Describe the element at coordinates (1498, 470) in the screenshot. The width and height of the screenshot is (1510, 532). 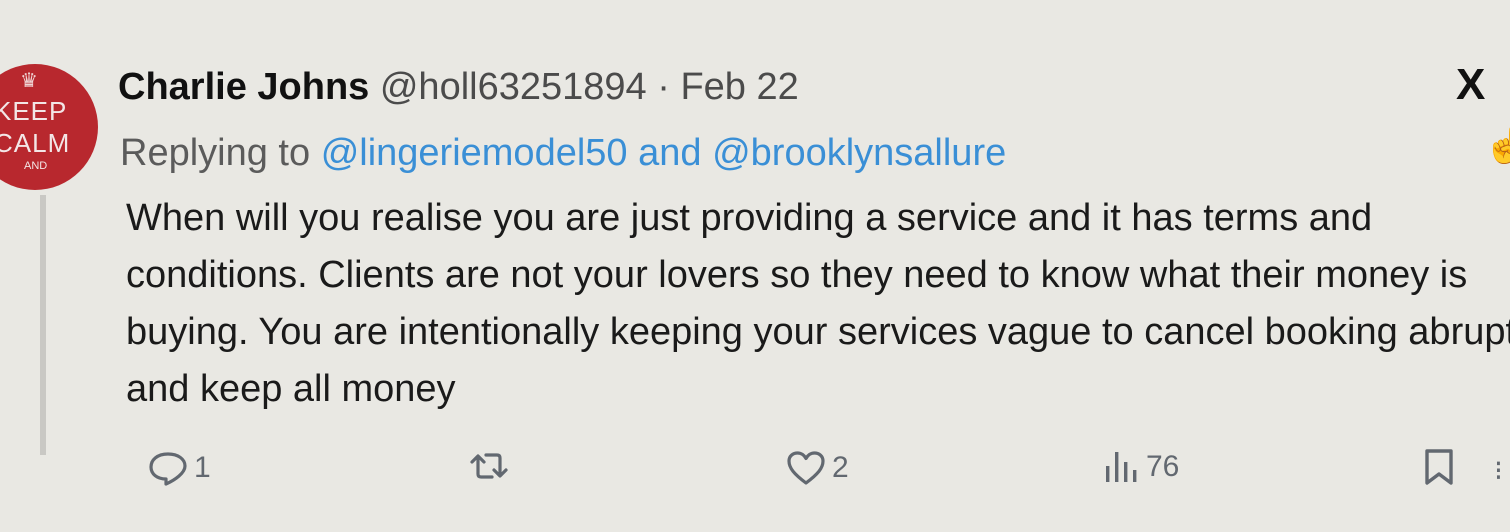
I see `share-icon: ⁝` at that location.